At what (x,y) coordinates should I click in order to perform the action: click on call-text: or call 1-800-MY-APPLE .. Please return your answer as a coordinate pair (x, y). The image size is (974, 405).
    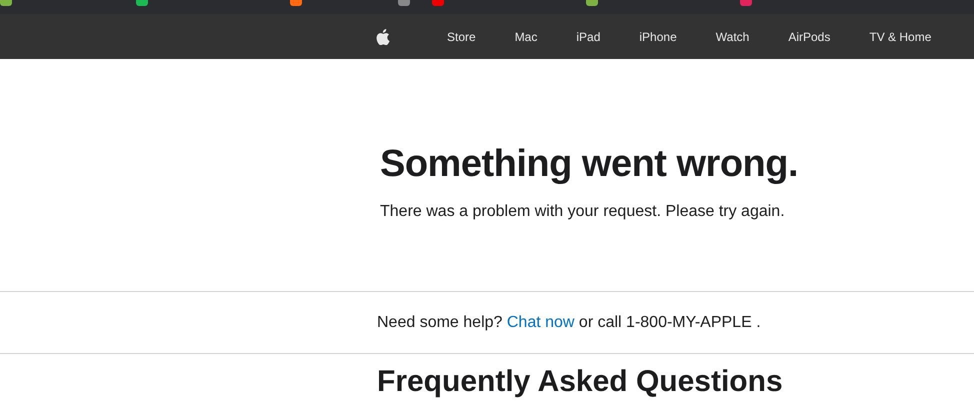
    Looking at the image, I should click on (669, 323).